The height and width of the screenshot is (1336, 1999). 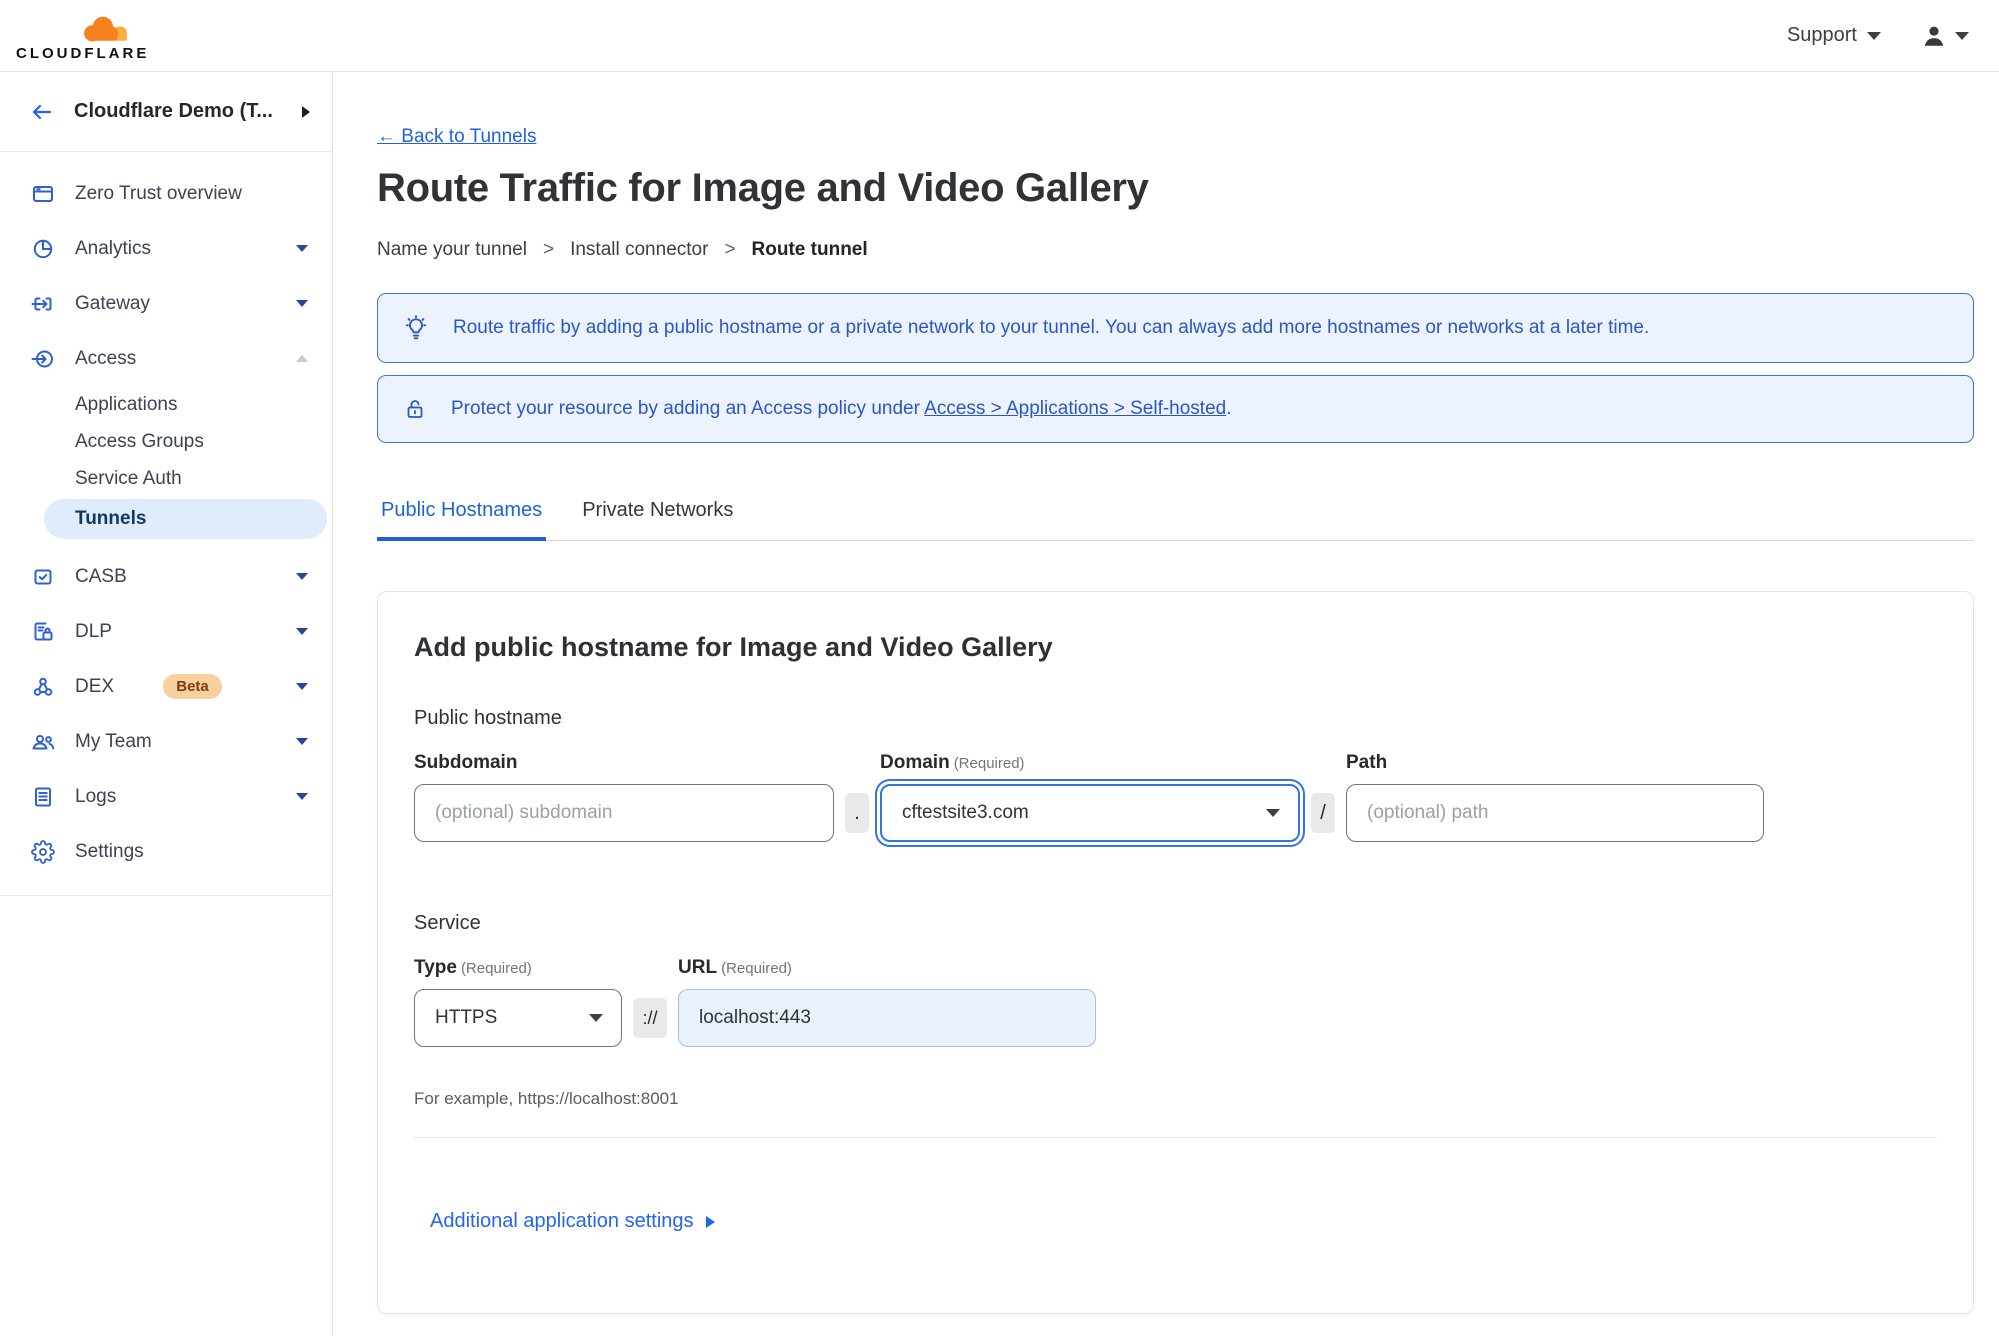 I want to click on gateway-icon, so click(x=43, y=304).